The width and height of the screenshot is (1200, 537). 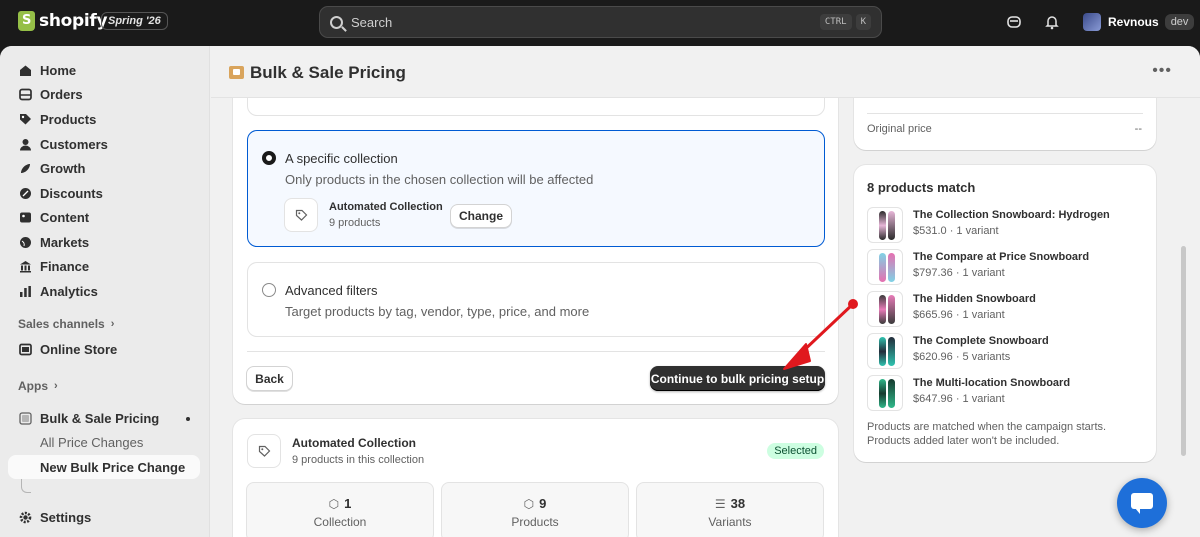 I want to click on gear-icon, so click(x=25, y=517).